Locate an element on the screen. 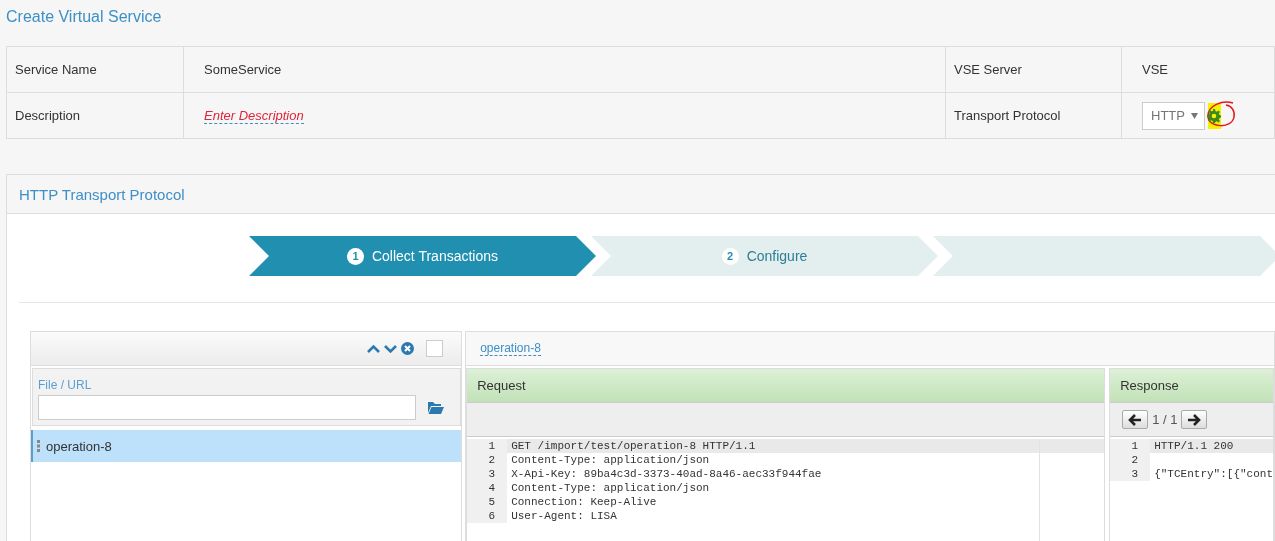  request-header: Request is located at coordinates (786, 385).